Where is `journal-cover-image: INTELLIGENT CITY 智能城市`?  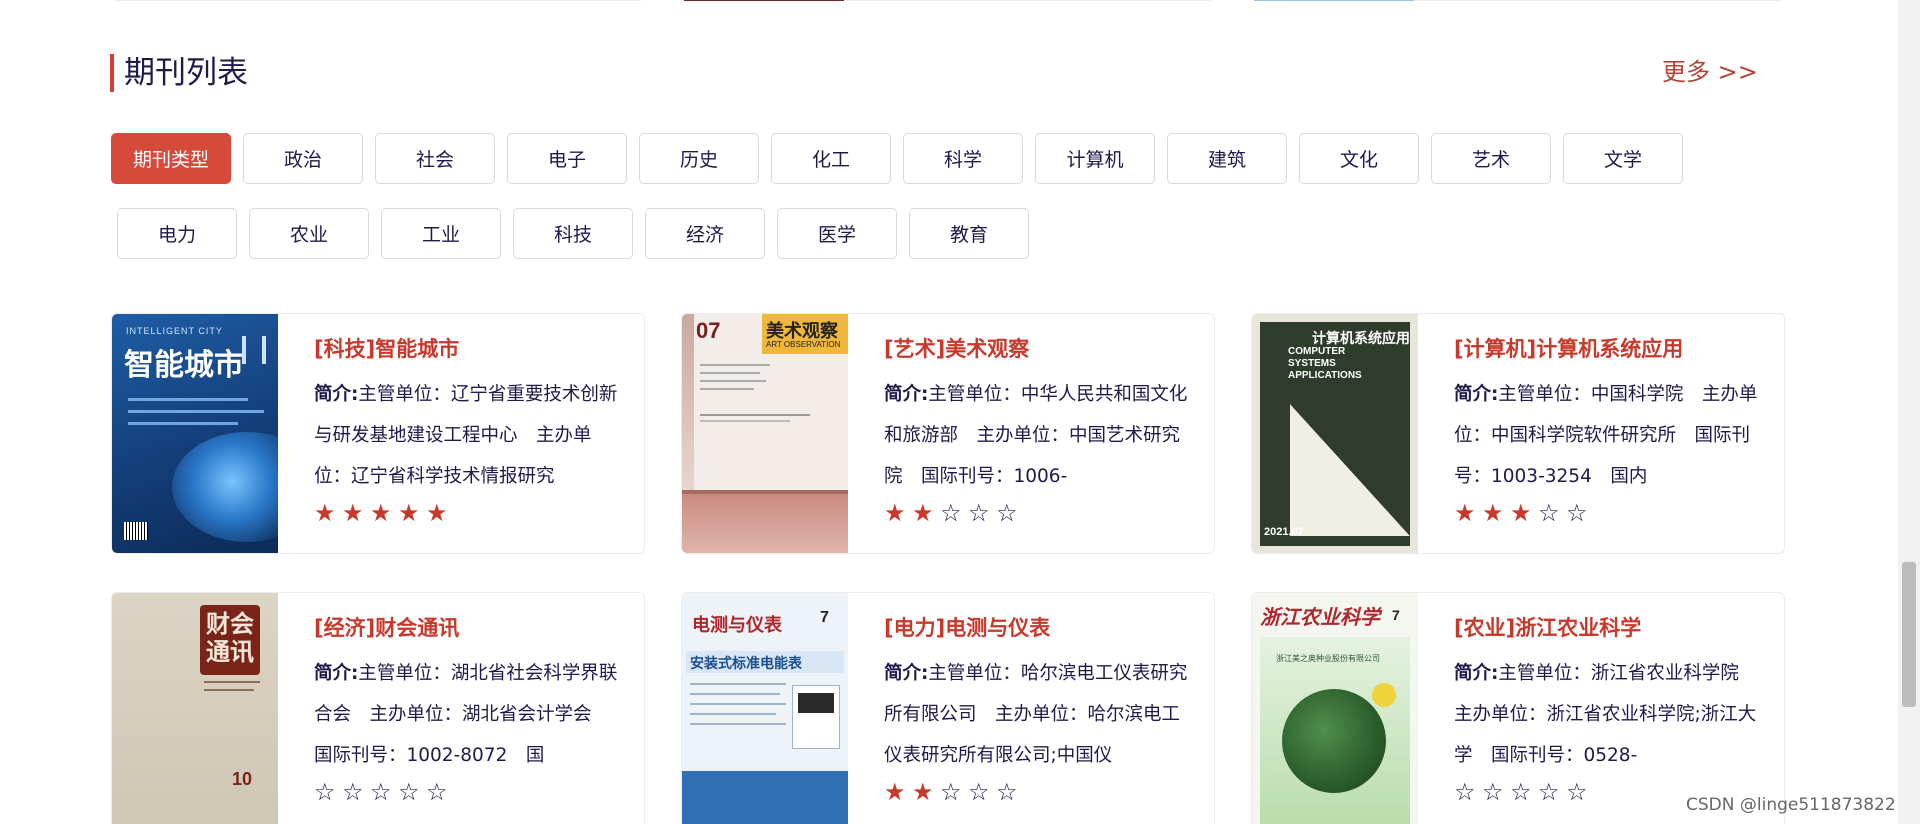
journal-cover-image: INTELLIGENT CITY 智能城市 is located at coordinates (195, 433).